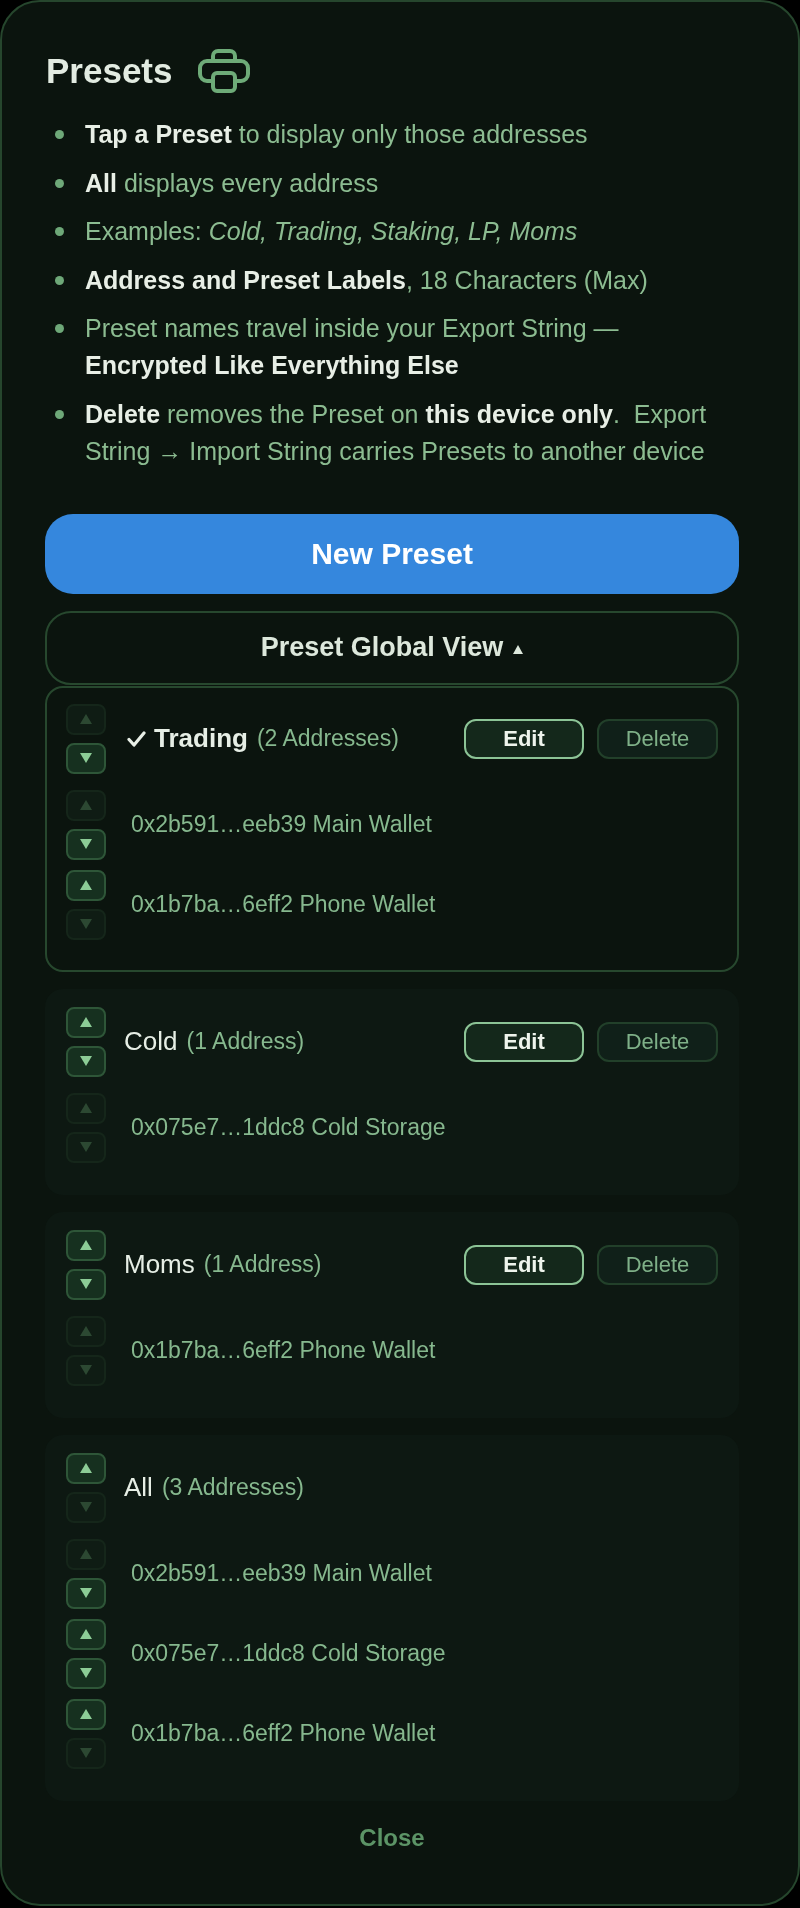  What do you see at coordinates (151, 1041) in the screenshot?
I see `preset-name: Cold` at bounding box center [151, 1041].